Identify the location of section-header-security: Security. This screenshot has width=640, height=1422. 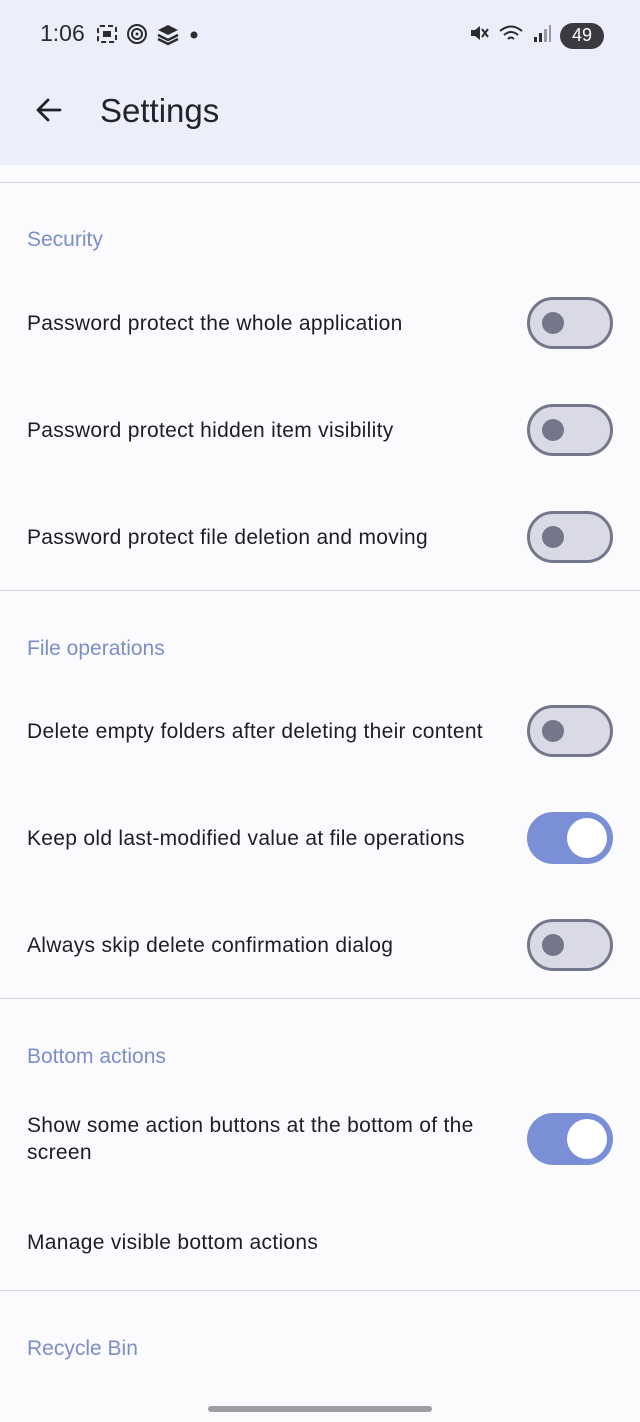
(65, 239).